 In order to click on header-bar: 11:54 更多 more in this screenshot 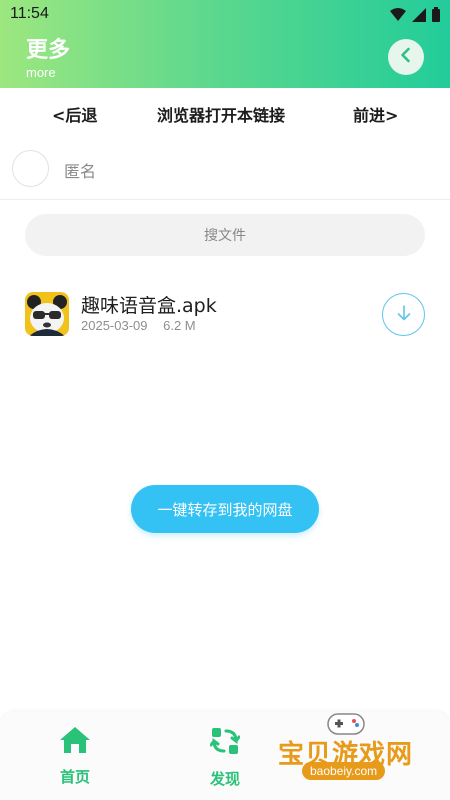, I will do `click(225, 44)`.